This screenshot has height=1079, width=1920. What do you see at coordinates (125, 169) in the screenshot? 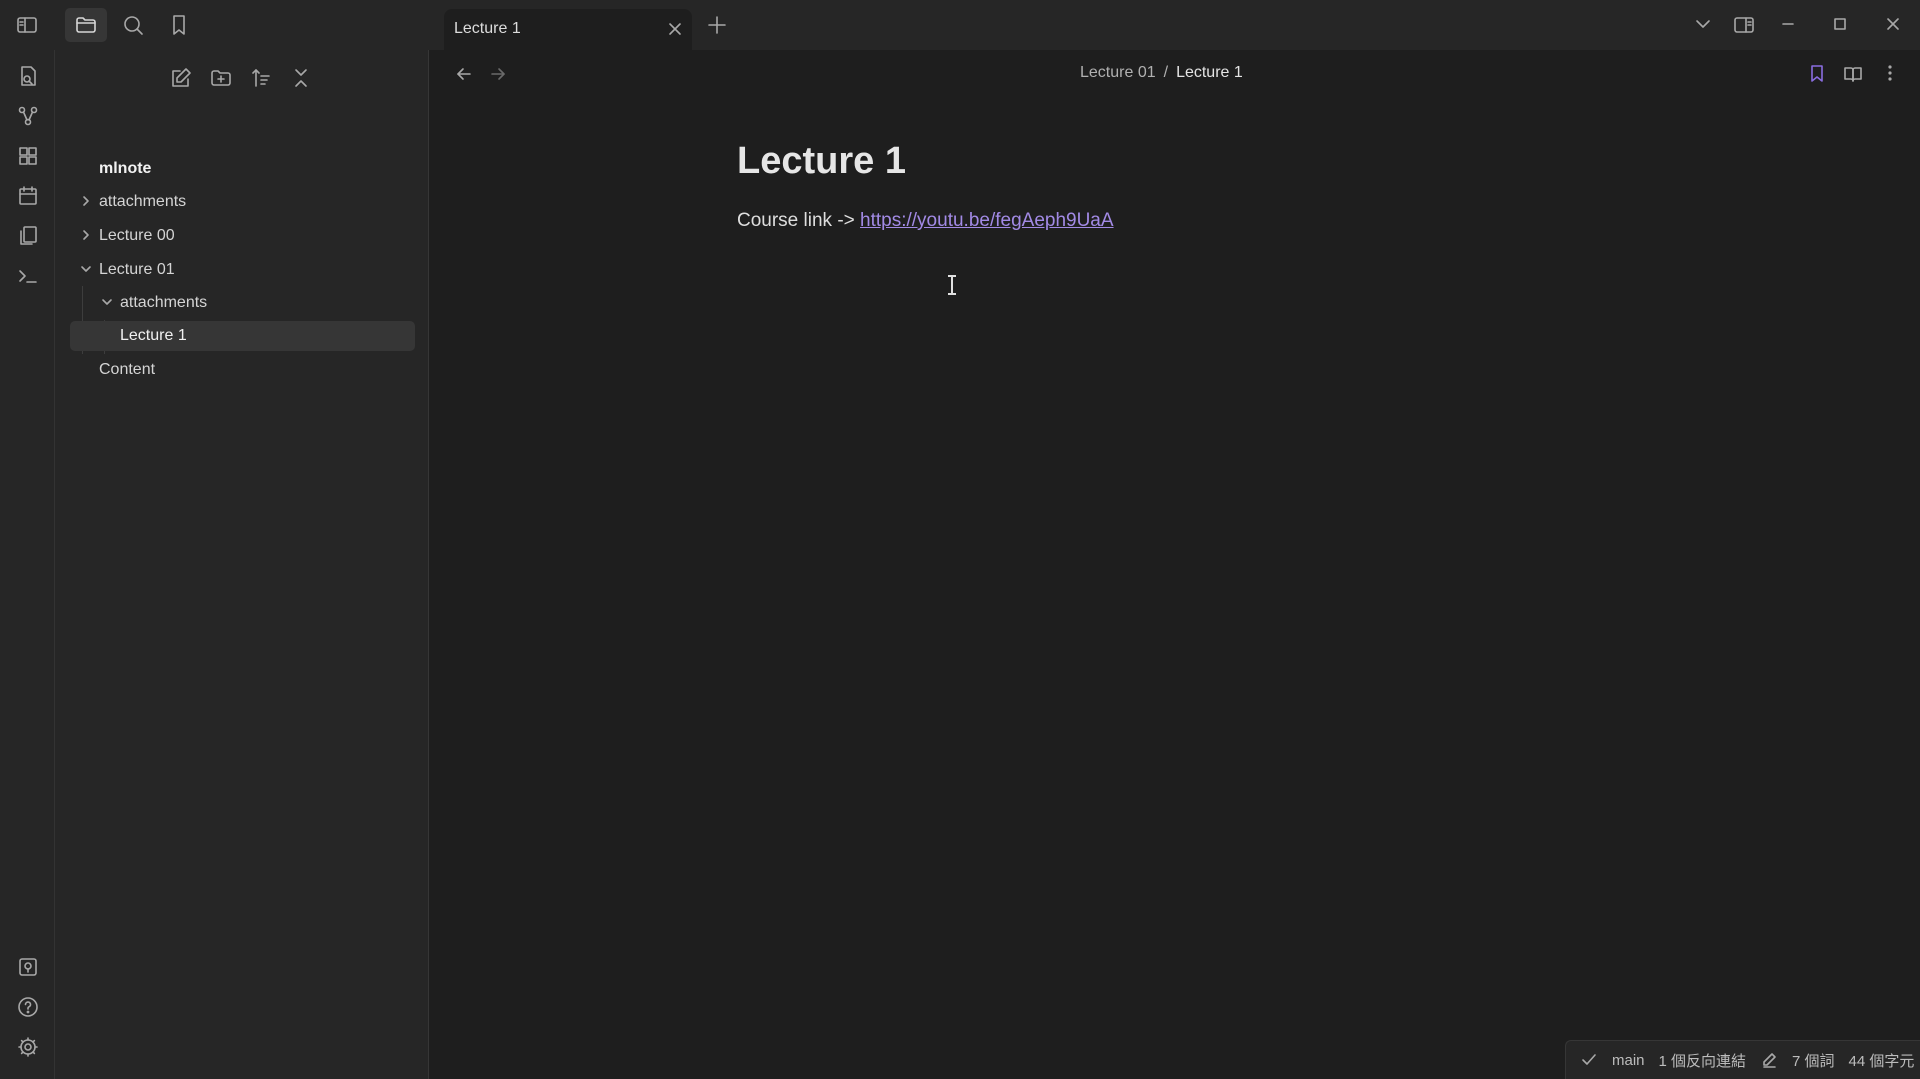
I see `vault-name: mlnote` at bounding box center [125, 169].